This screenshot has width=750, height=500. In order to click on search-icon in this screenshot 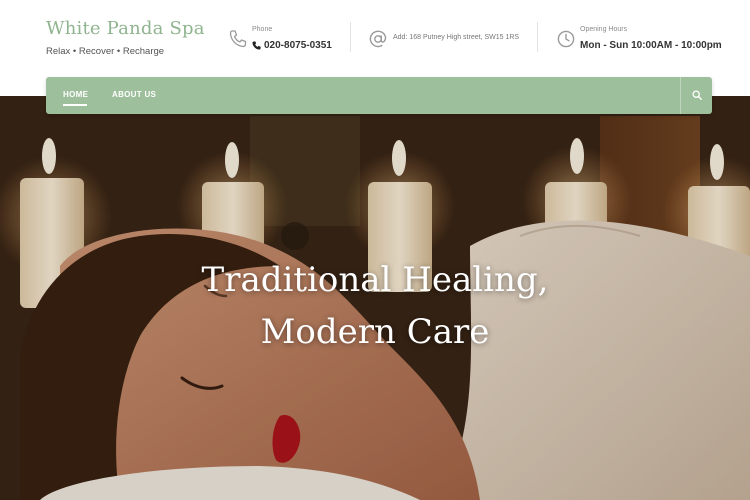, I will do `click(697, 95)`.